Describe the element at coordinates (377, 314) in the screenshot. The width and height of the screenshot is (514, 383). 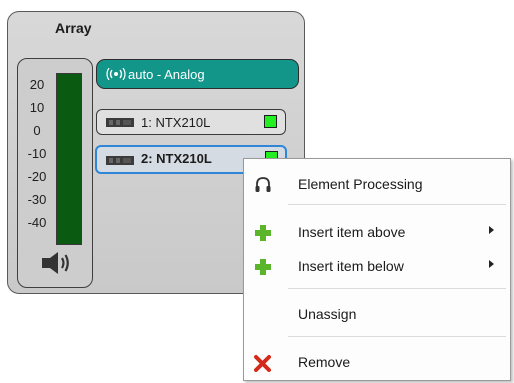
I see `menu-item-unassign: Unassign` at that location.